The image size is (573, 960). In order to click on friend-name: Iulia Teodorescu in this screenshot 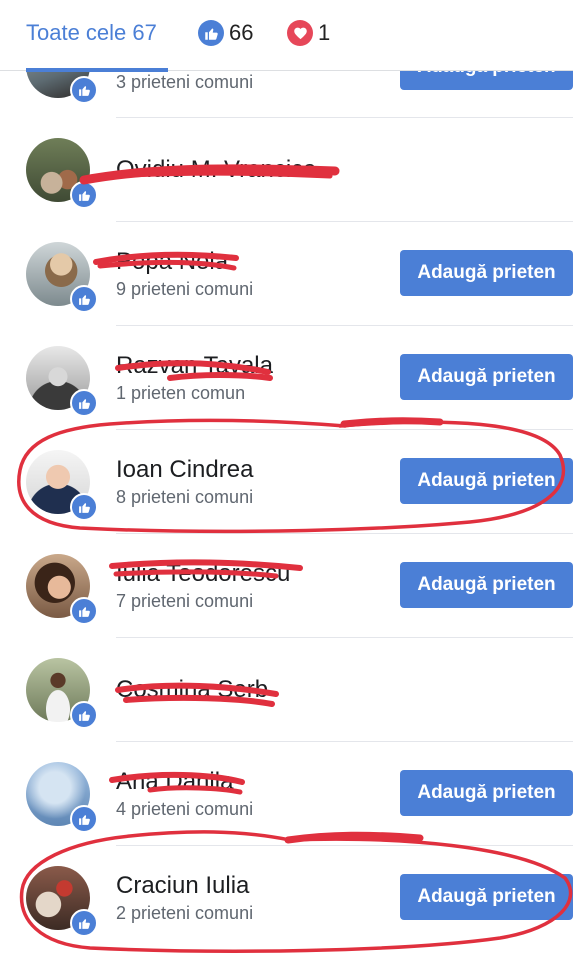, I will do `click(203, 574)`.